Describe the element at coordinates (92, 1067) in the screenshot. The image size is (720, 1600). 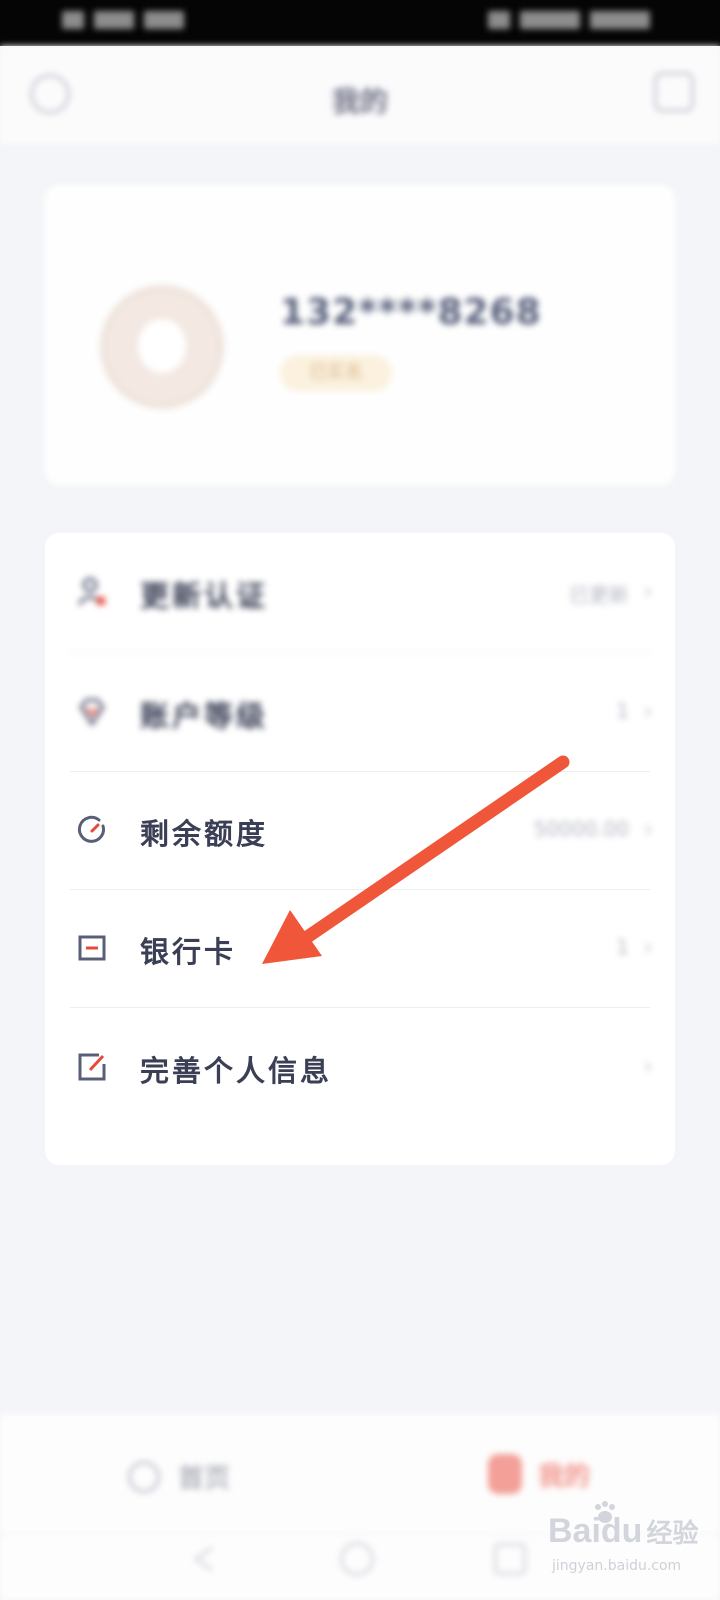
I see `edit-icon` at that location.